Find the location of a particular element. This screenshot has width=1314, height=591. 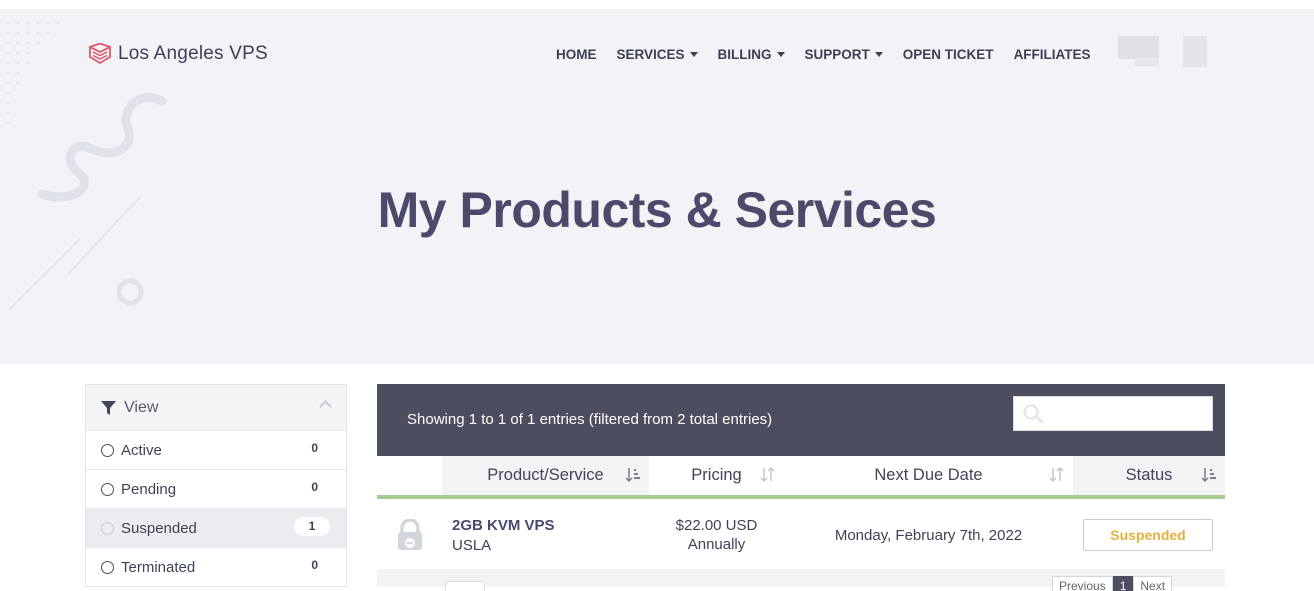

column-header-next-due-date: Next Due Date is located at coordinates (928, 475).